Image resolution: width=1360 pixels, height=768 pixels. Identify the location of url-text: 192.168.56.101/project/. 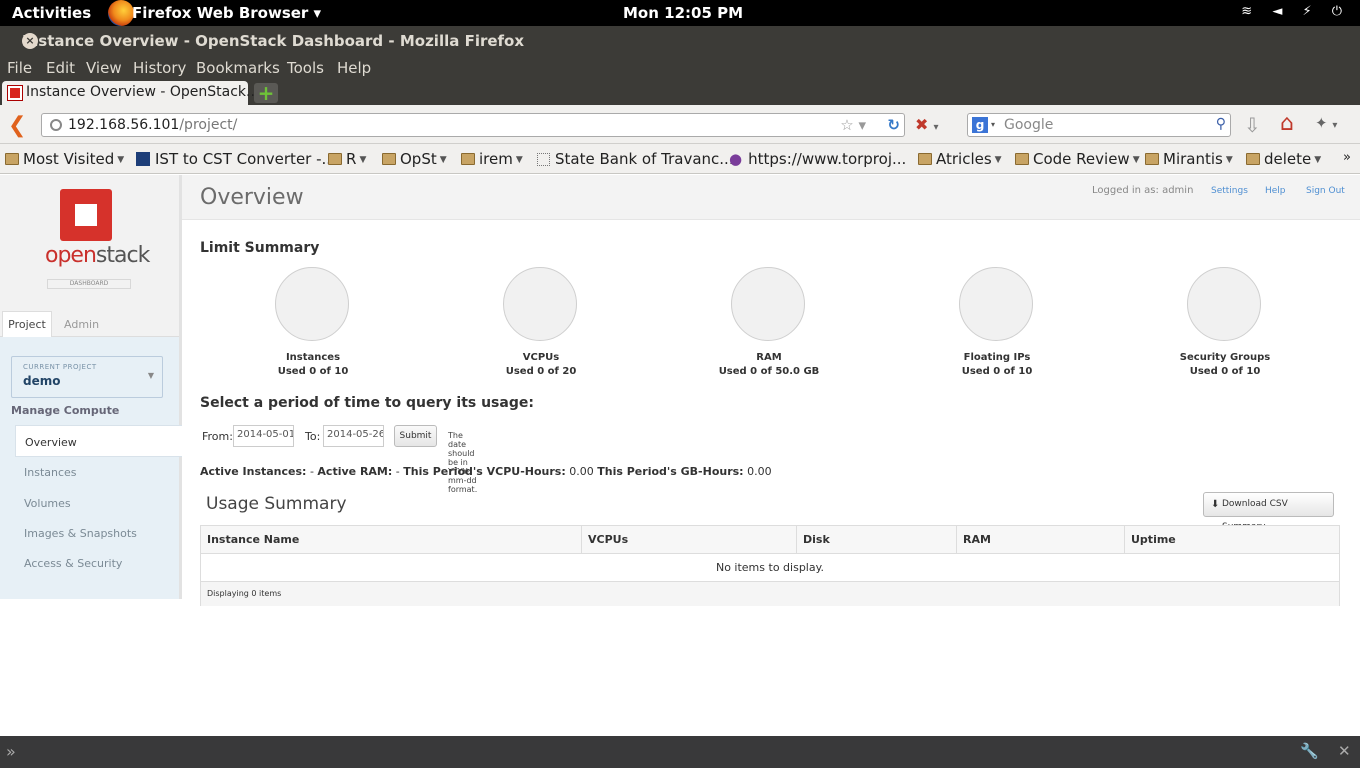
(152, 125).